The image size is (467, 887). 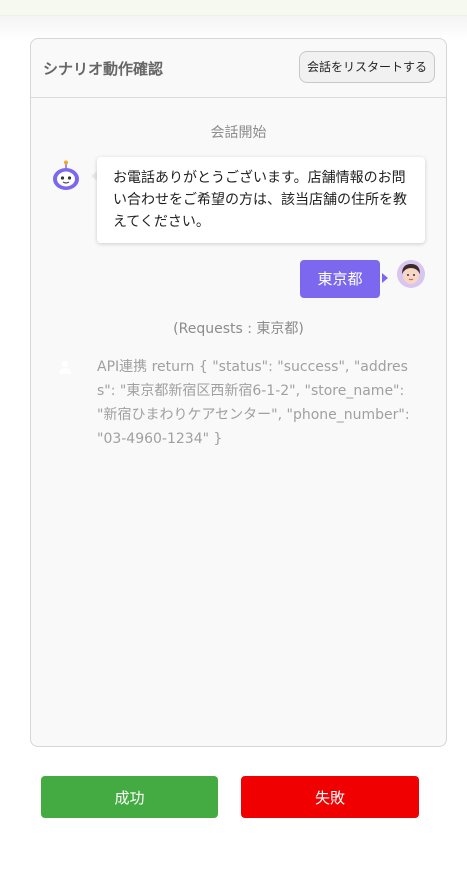 What do you see at coordinates (366, 67) in the screenshot?
I see `restart-conversation-button: 会話をリスタートする` at bounding box center [366, 67].